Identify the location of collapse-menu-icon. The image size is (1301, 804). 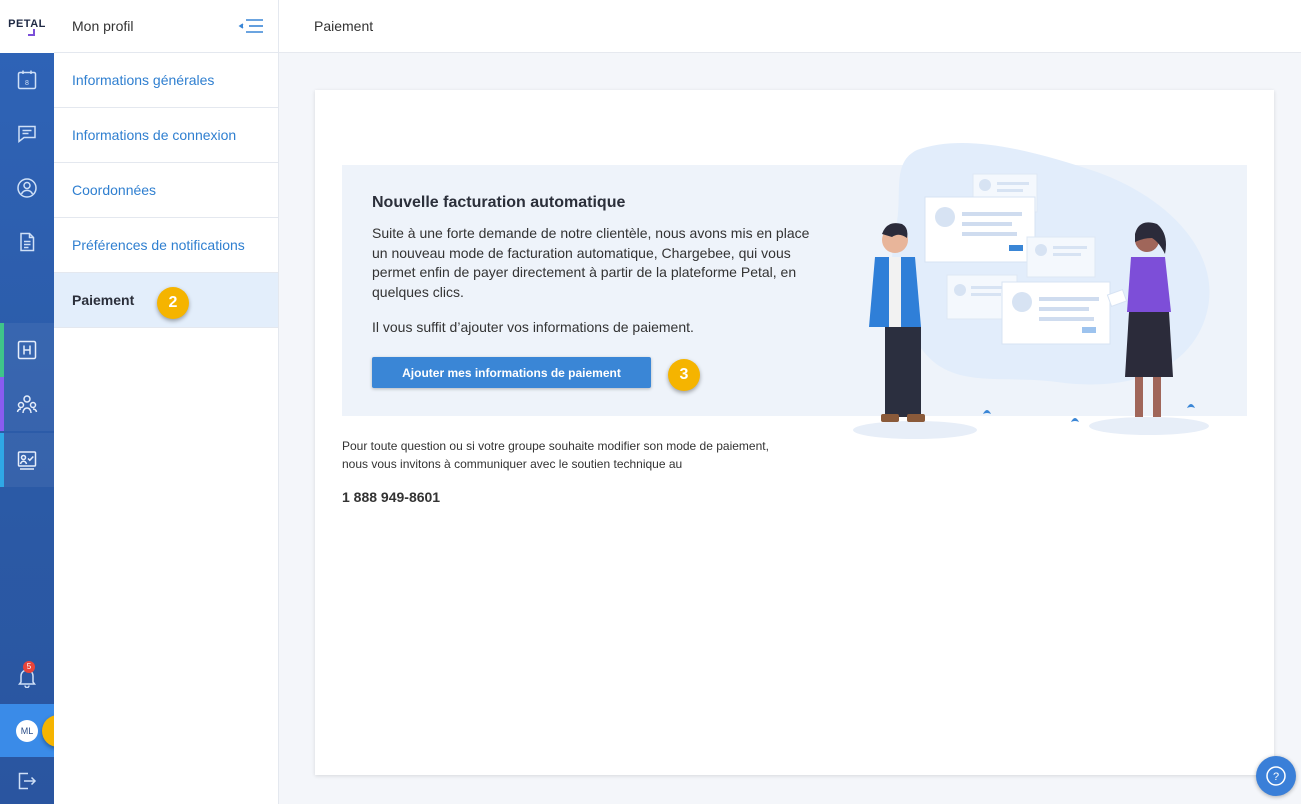
(250, 26).